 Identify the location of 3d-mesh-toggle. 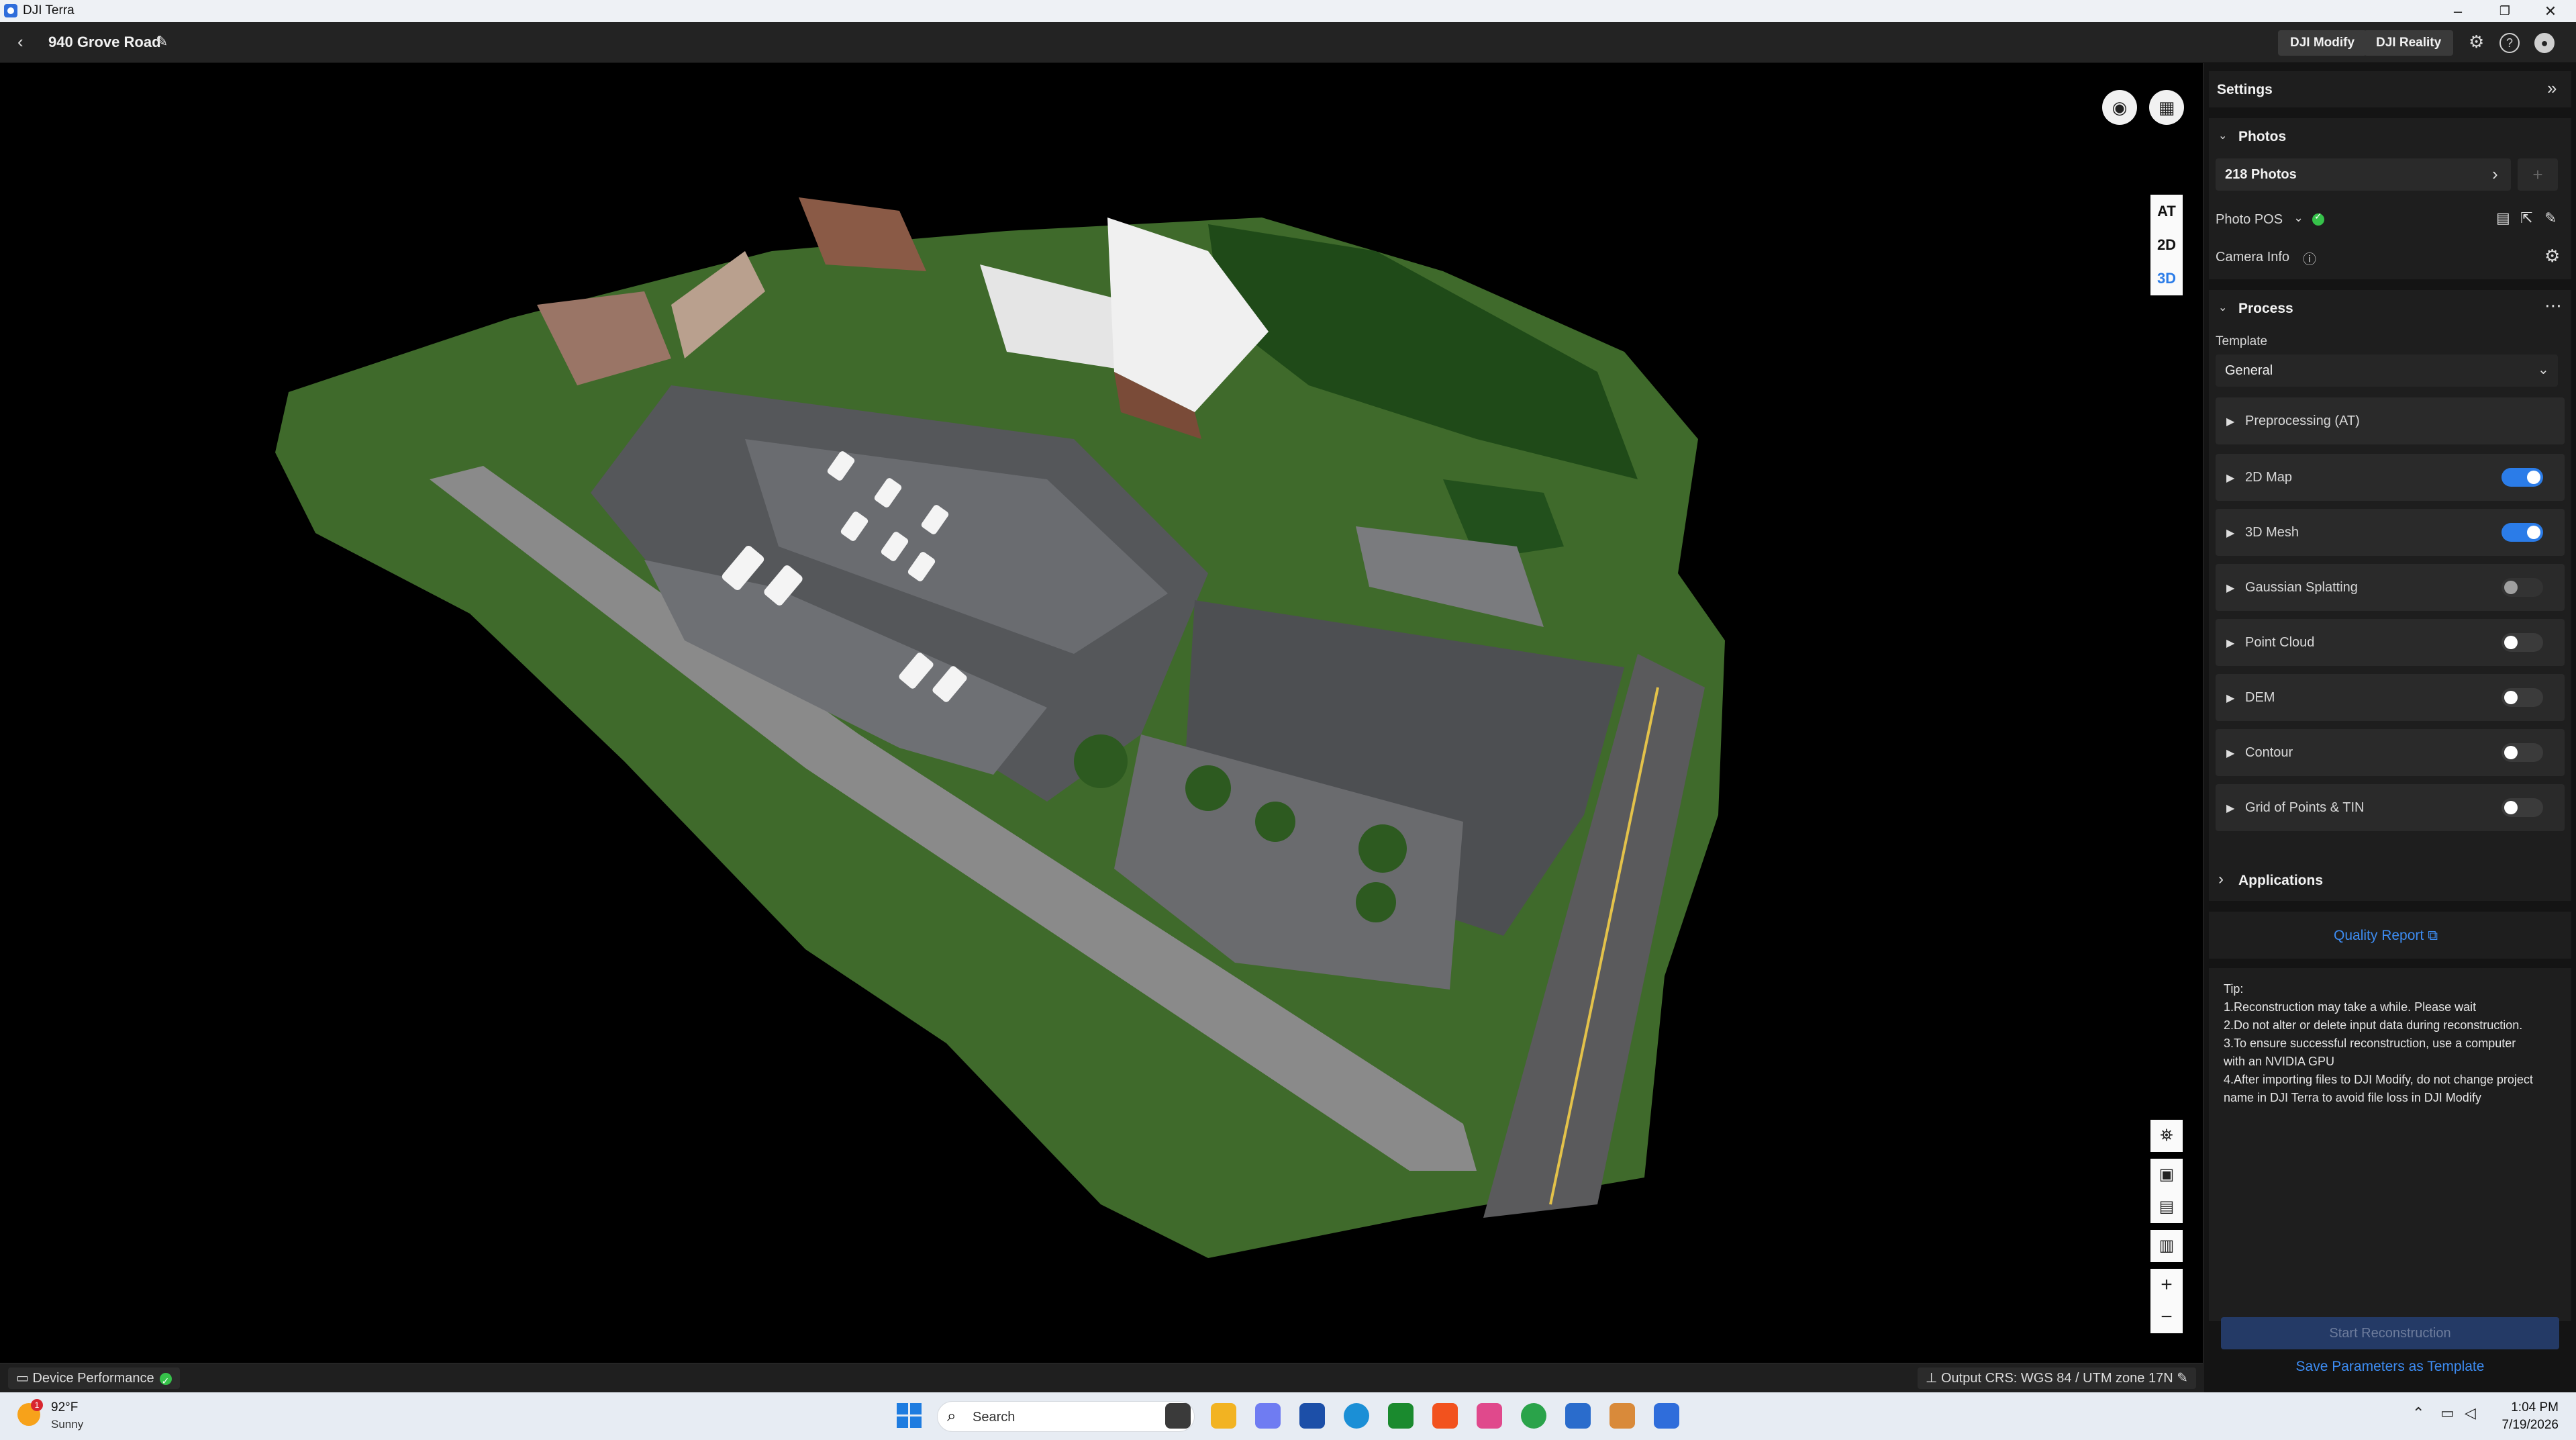
(2522, 532).